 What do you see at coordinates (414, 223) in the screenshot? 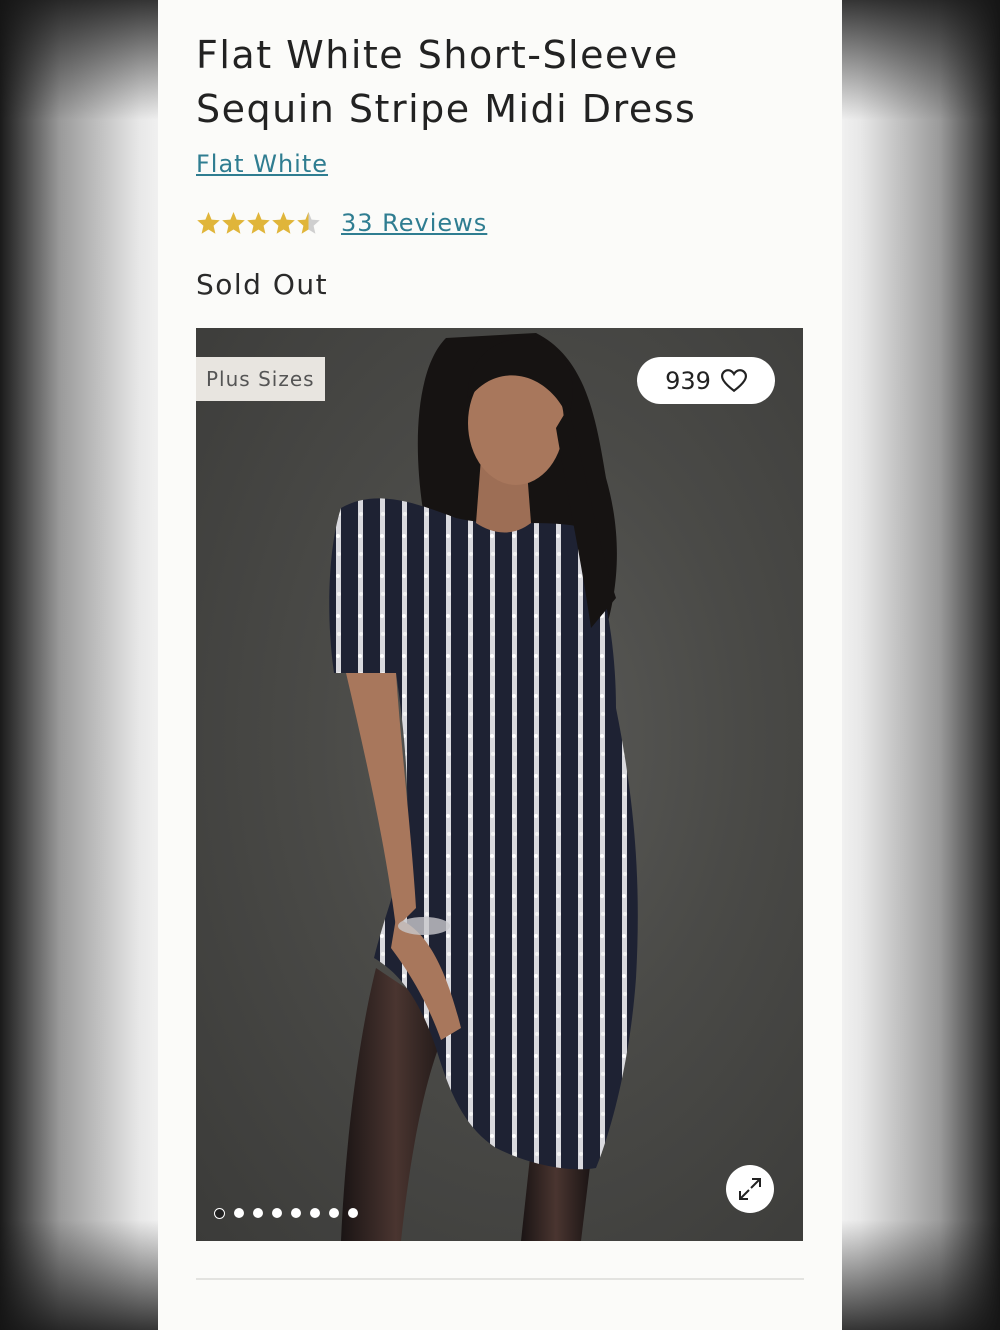
I see `reviews-link: 33 Reviews` at bounding box center [414, 223].